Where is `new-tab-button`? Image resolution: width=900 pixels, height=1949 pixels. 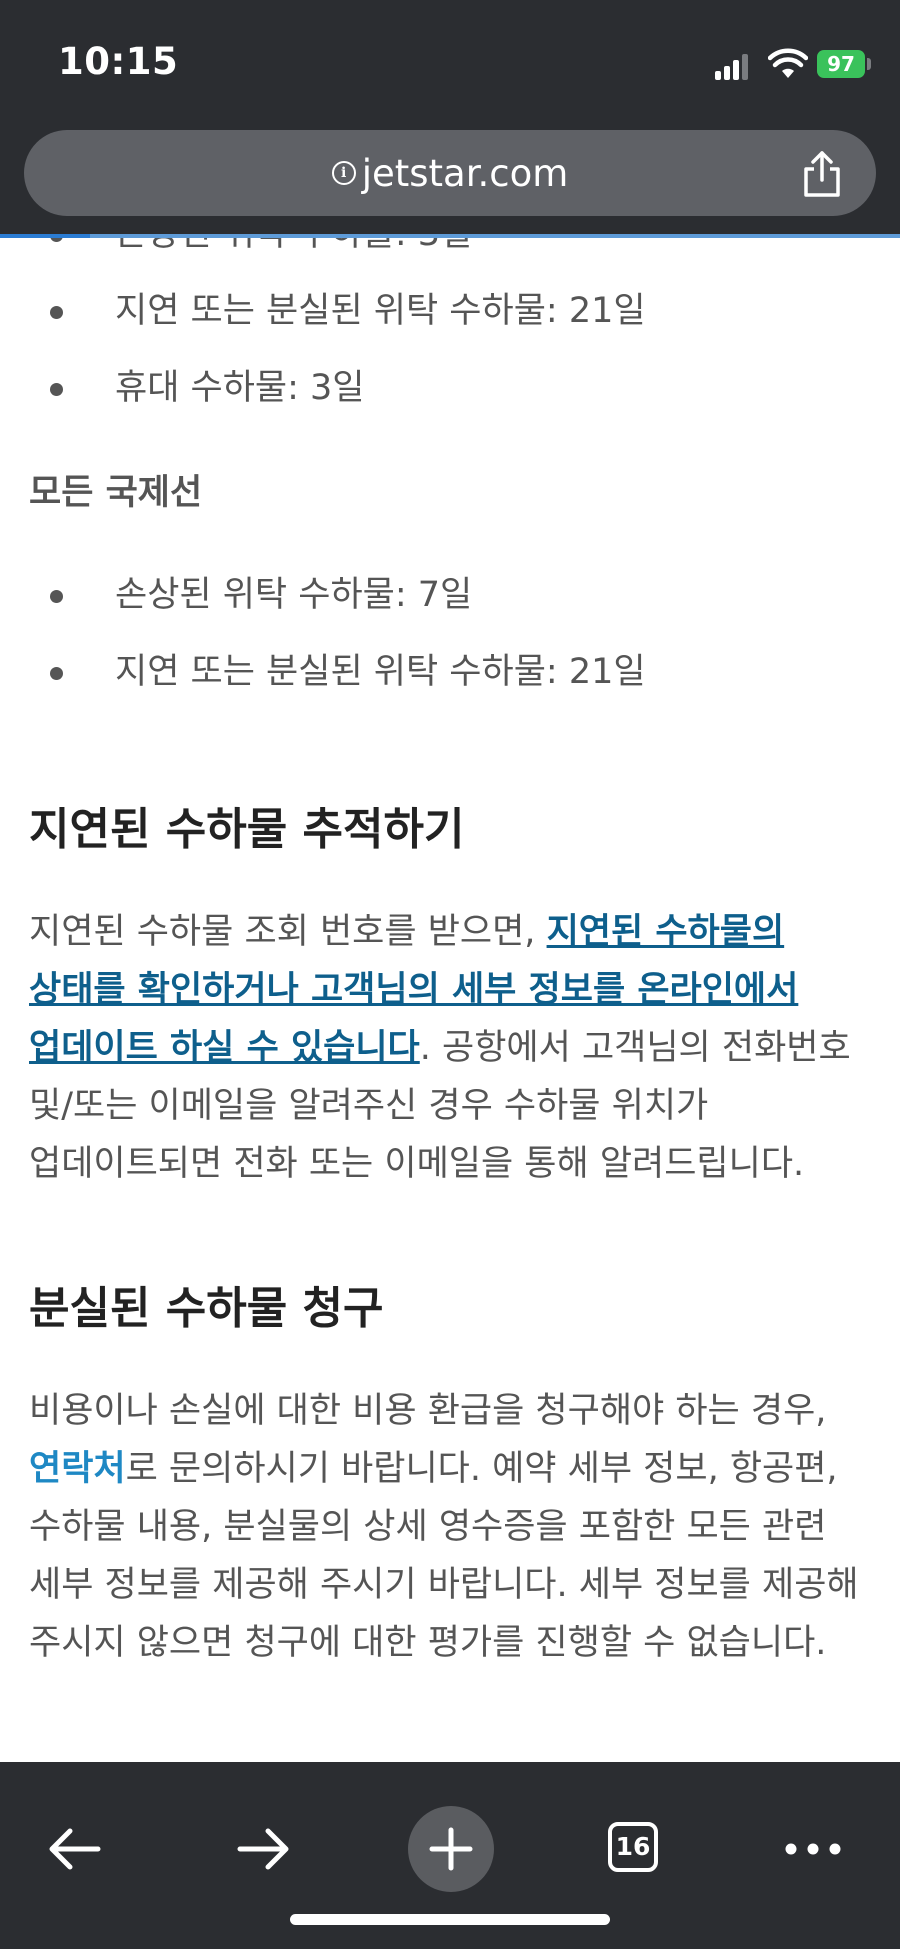
new-tab-button is located at coordinates (451, 1849).